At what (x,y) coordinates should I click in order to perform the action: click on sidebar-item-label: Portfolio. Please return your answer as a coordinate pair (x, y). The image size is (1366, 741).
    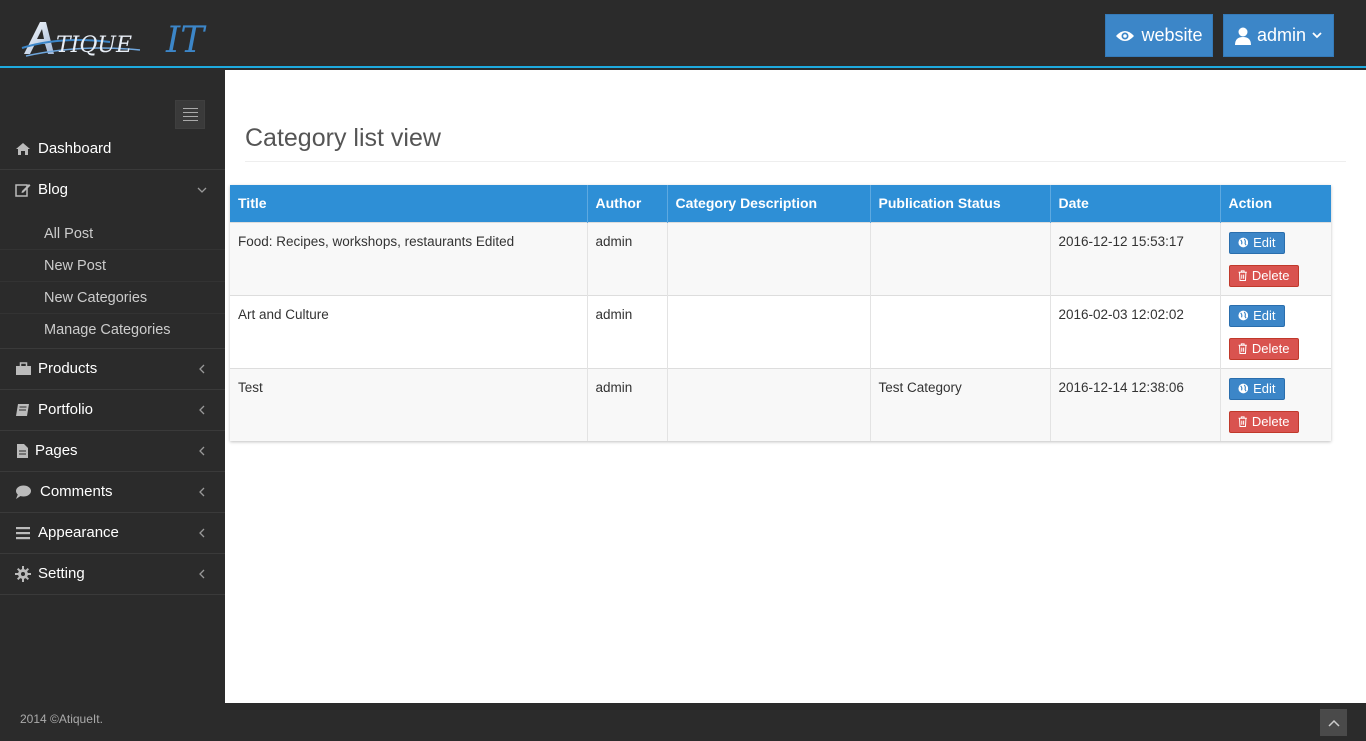
    Looking at the image, I should click on (66, 409).